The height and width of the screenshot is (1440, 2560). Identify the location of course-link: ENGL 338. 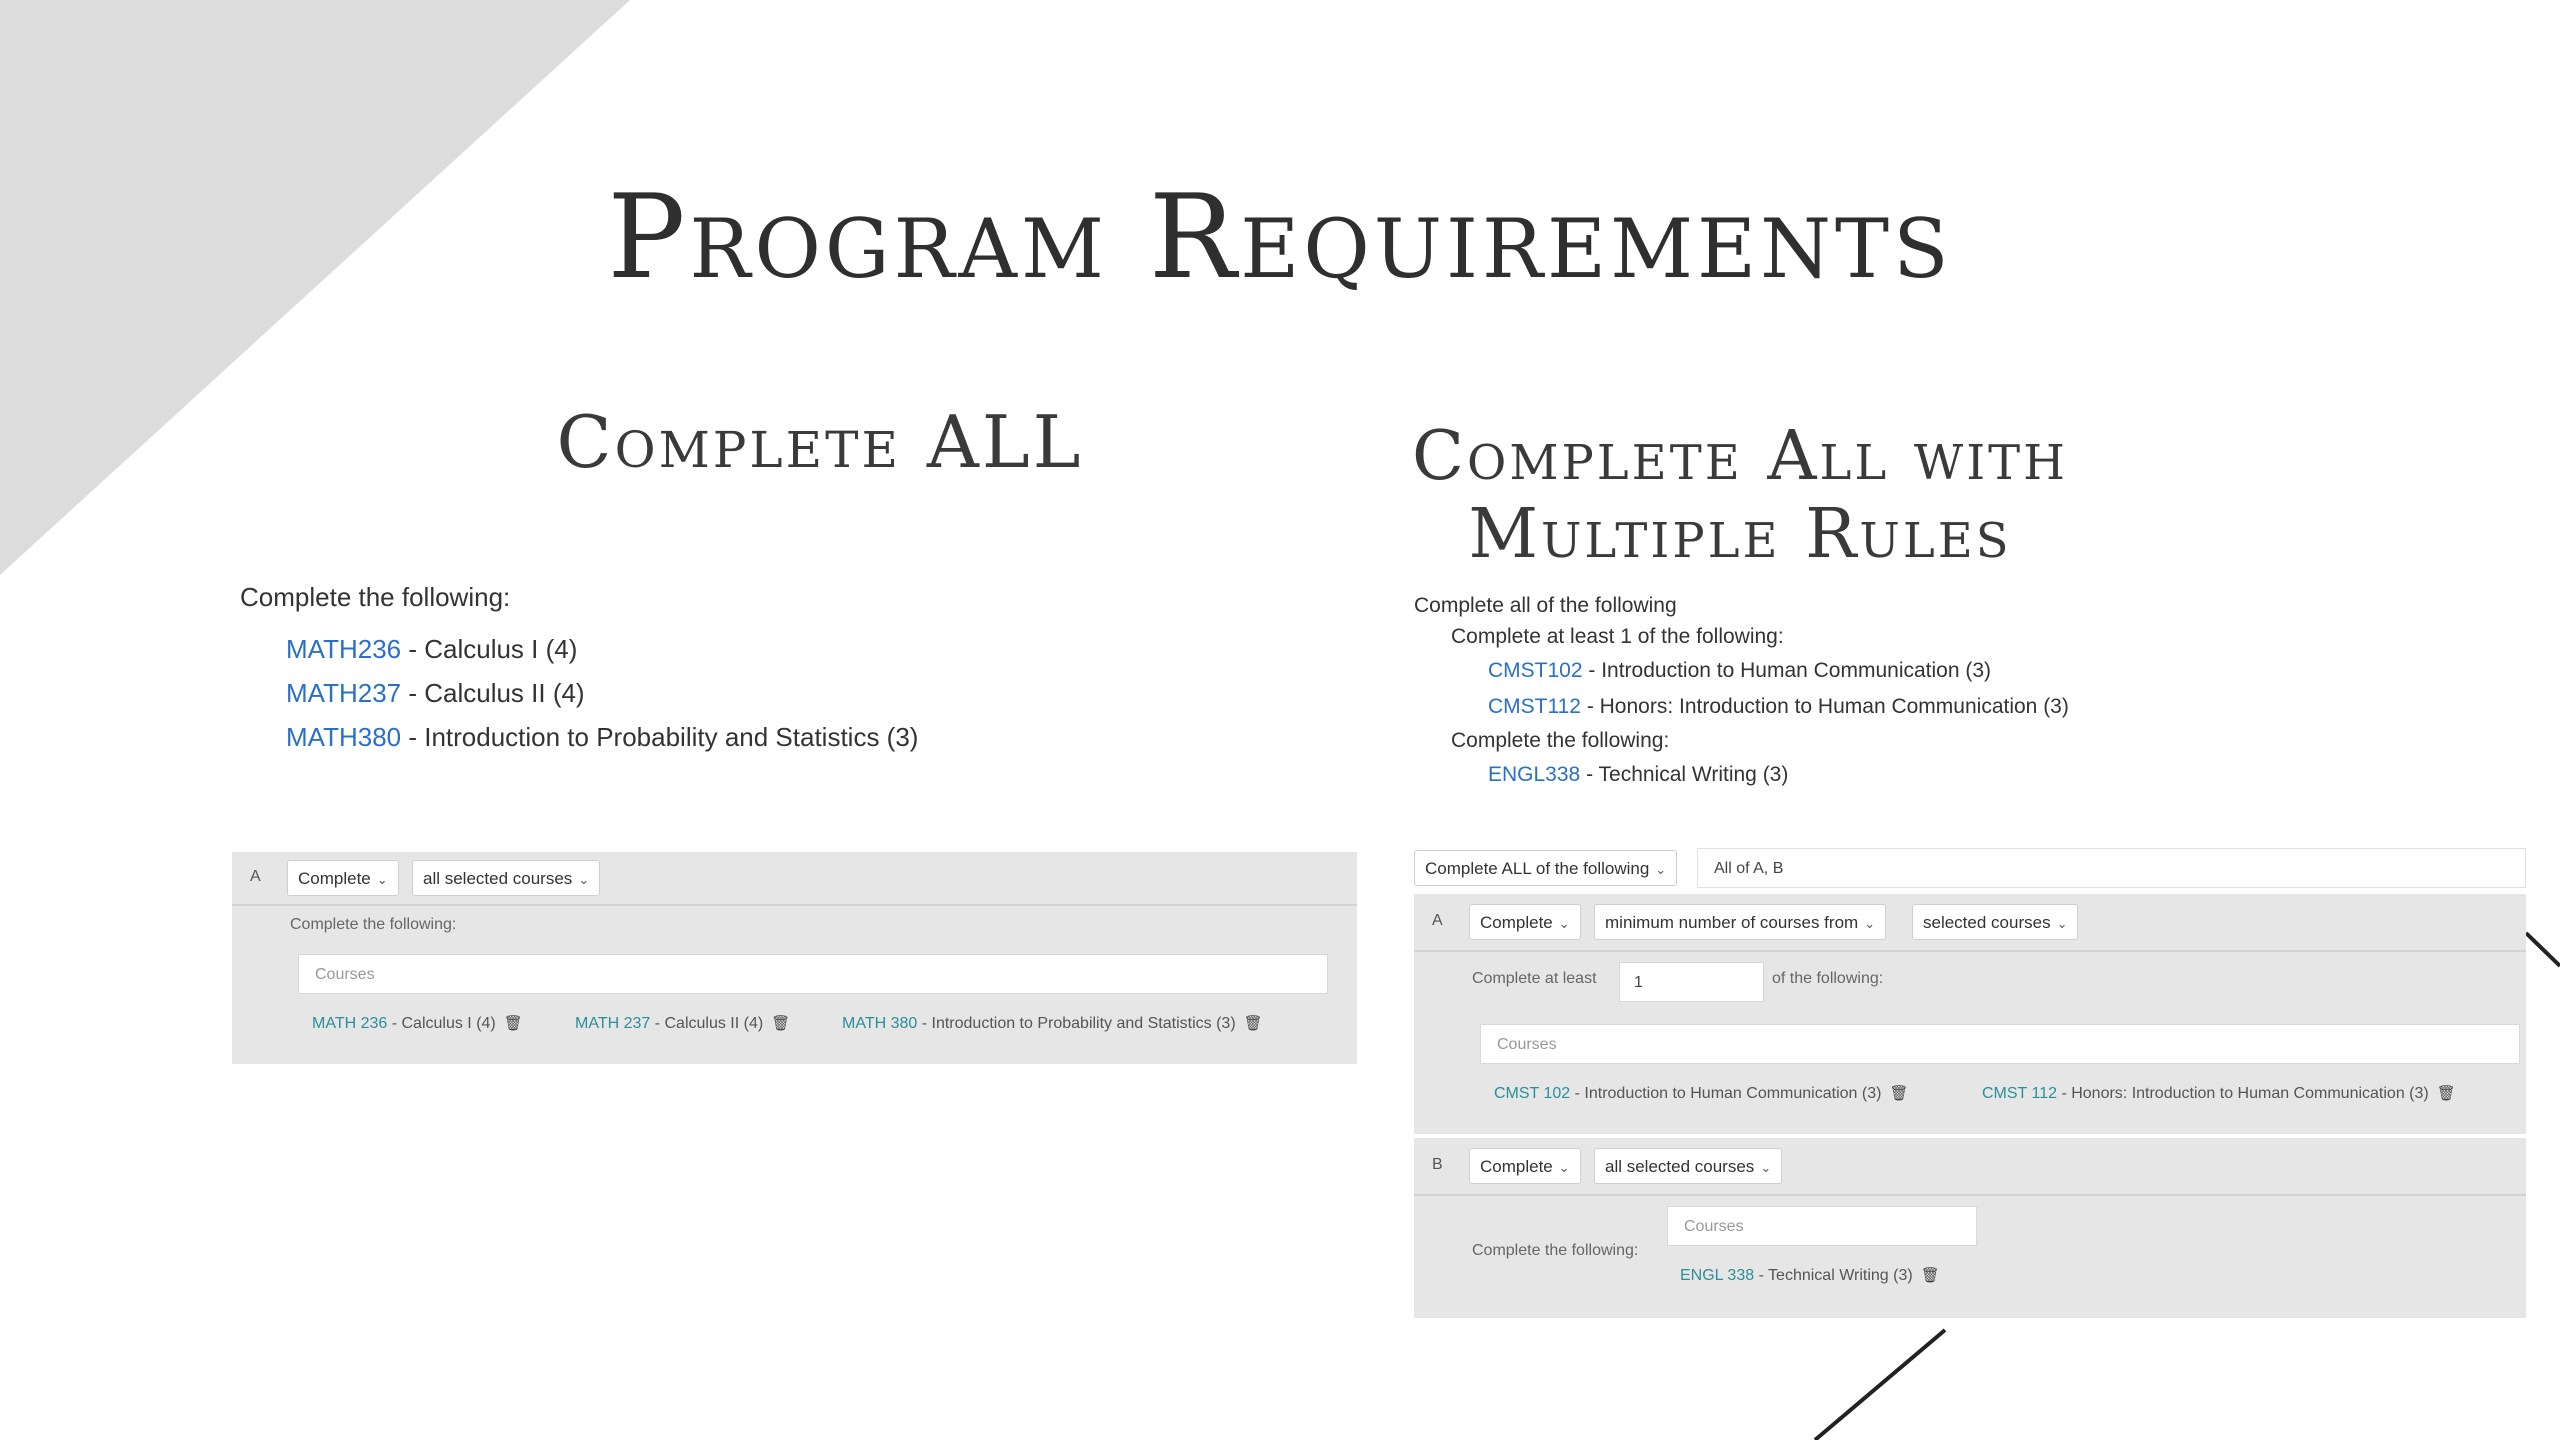
(1717, 1275).